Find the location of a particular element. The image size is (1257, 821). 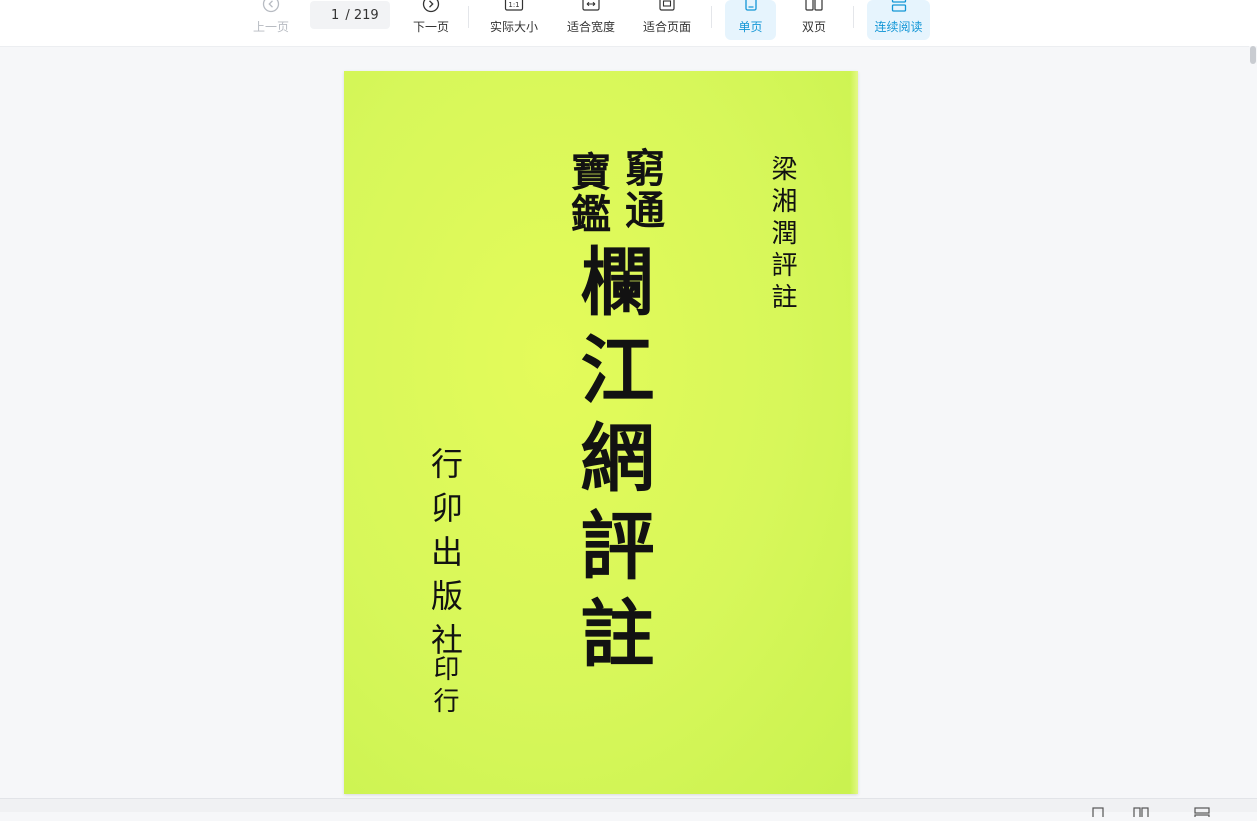

page-indicator: / 219 is located at coordinates (350, 15).